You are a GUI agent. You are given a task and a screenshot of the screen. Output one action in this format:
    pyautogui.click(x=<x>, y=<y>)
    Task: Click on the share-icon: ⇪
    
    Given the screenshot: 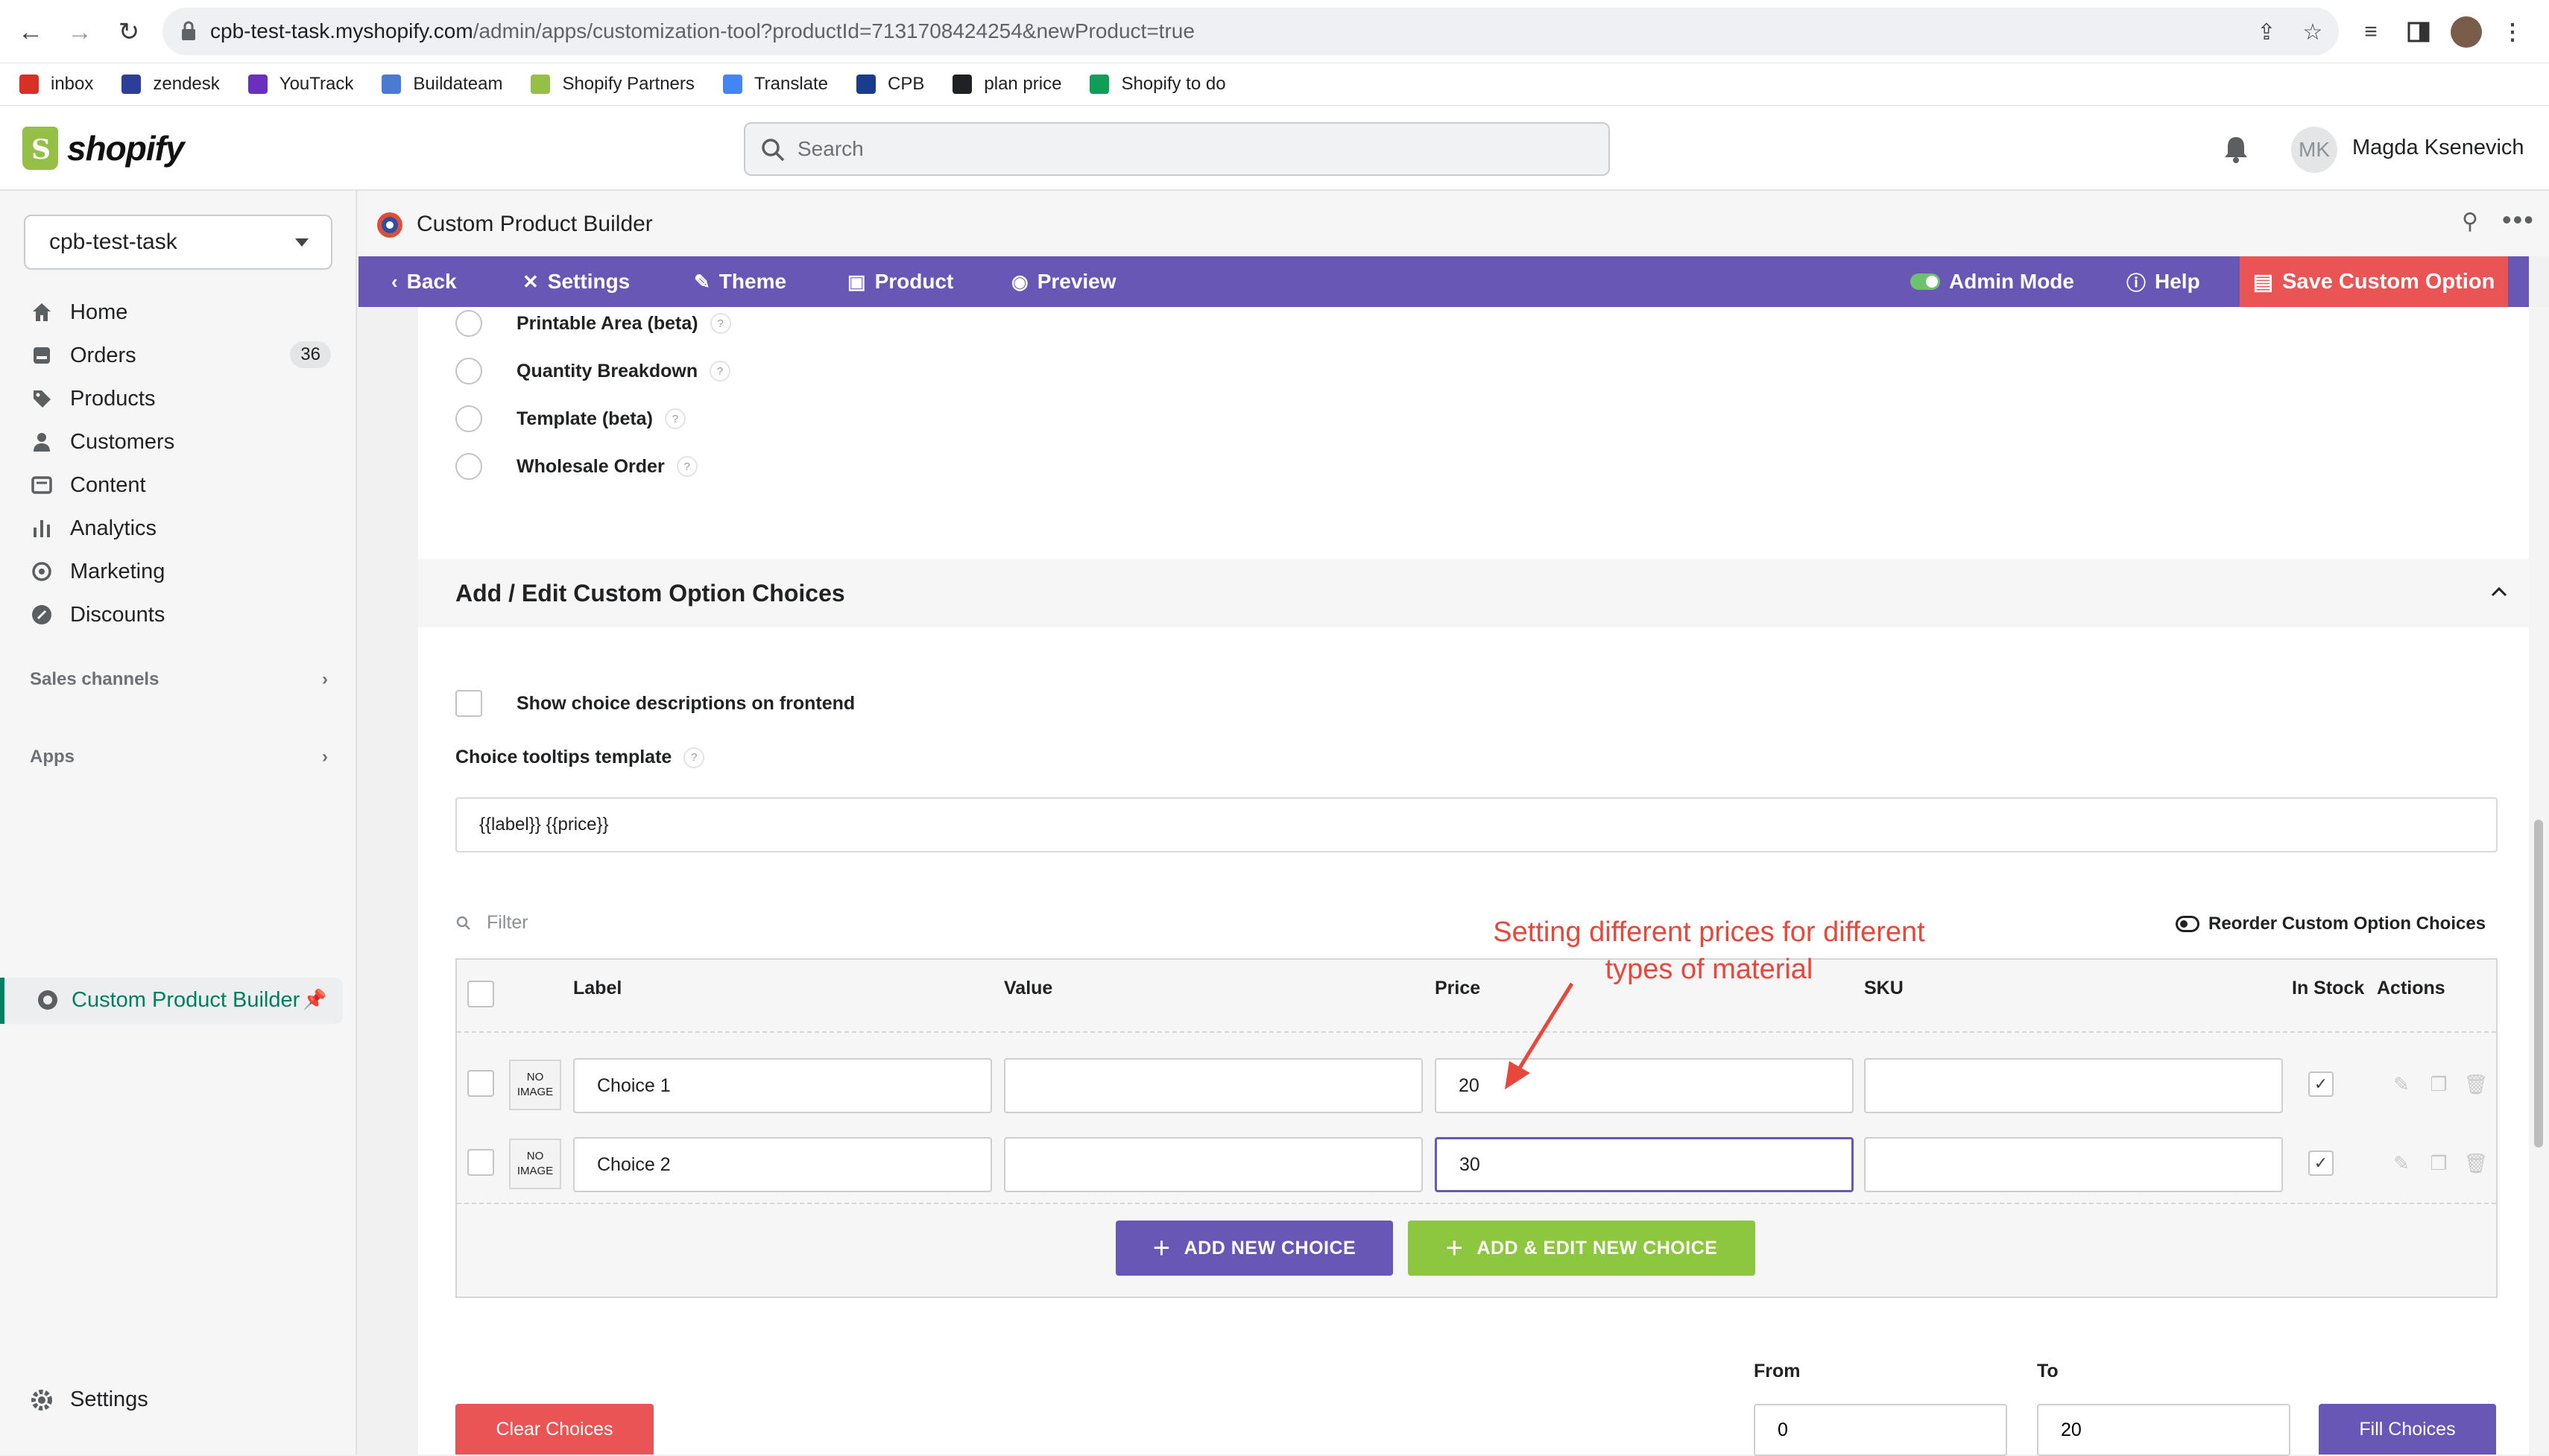 What is the action you would take?
    pyautogui.click(x=2266, y=32)
    